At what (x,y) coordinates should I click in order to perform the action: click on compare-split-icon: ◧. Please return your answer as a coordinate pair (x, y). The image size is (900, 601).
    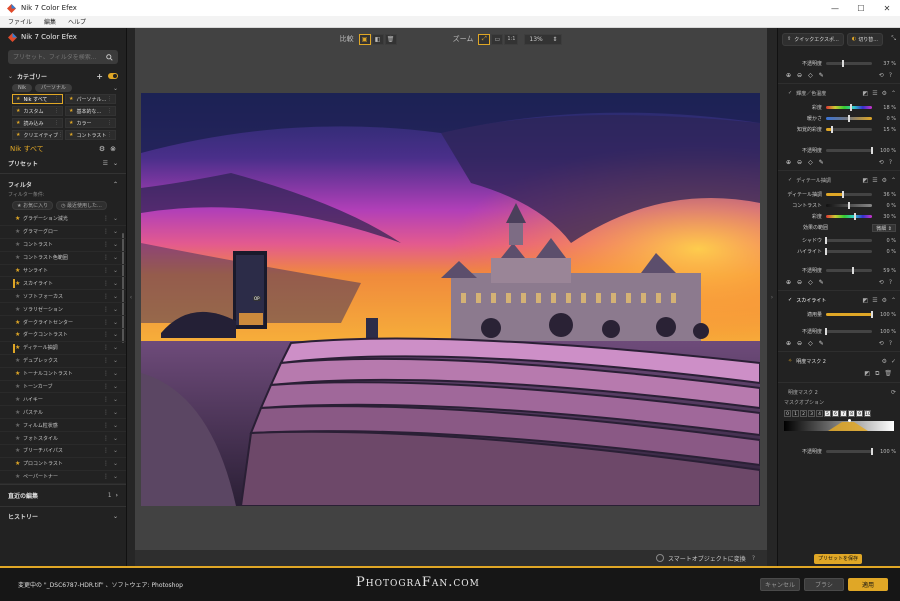
    Looking at the image, I should click on (377, 39).